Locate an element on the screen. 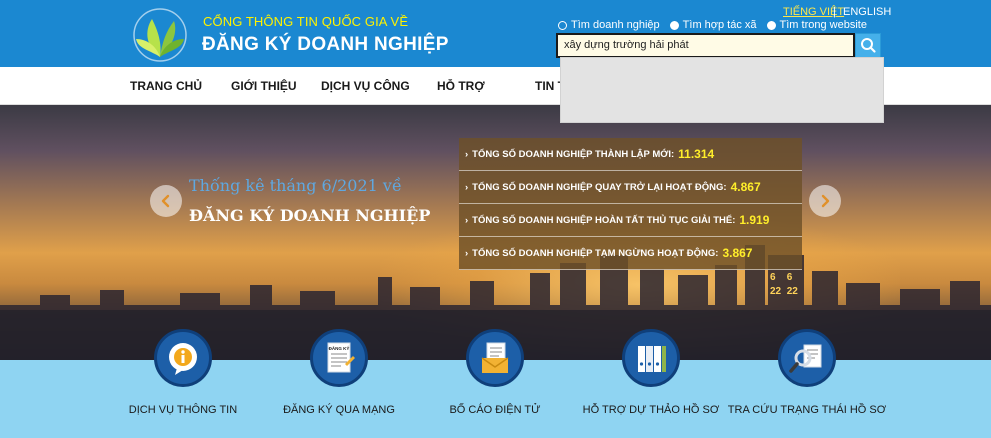 This screenshot has height=438, width=991. info-icon is located at coordinates (183, 359).